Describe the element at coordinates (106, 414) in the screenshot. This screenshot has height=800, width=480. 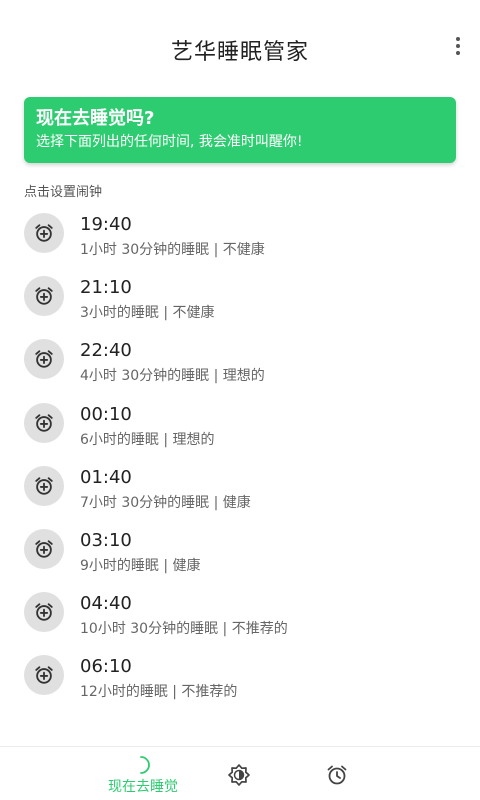
I see `alarm-time: 00:10` at that location.